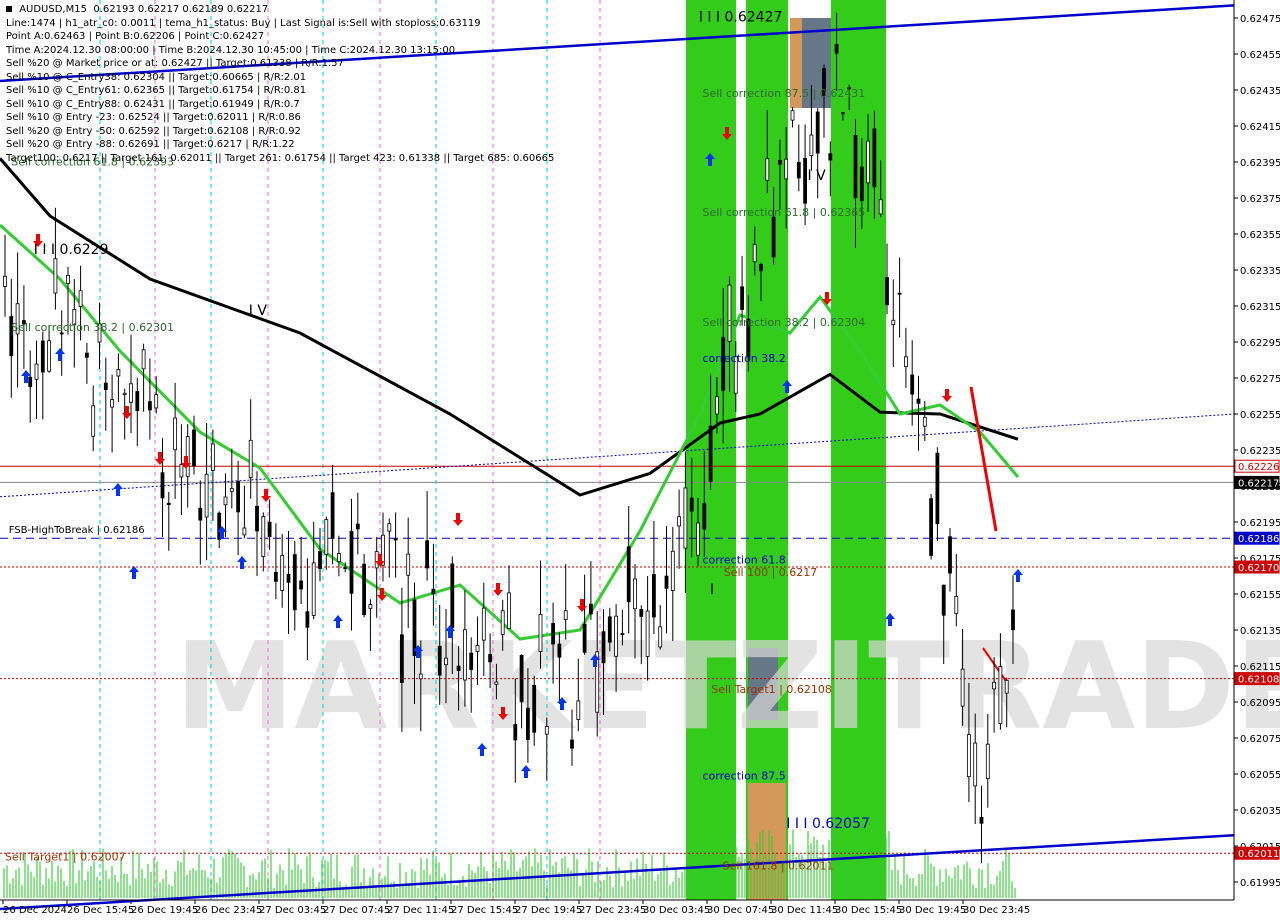  Describe the element at coordinates (228, 910) in the screenshot. I see `x-tick-label: 26 Dec 23:45` at that location.